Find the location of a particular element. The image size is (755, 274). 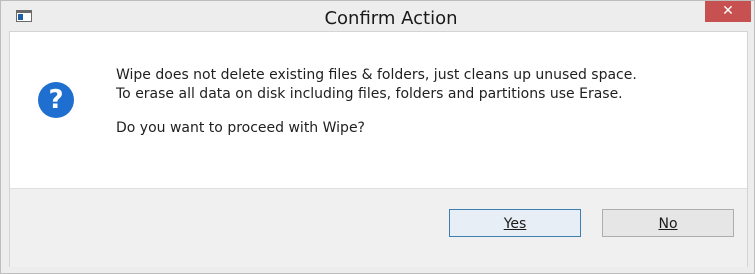

app-window-icon is located at coordinates (24, 16).